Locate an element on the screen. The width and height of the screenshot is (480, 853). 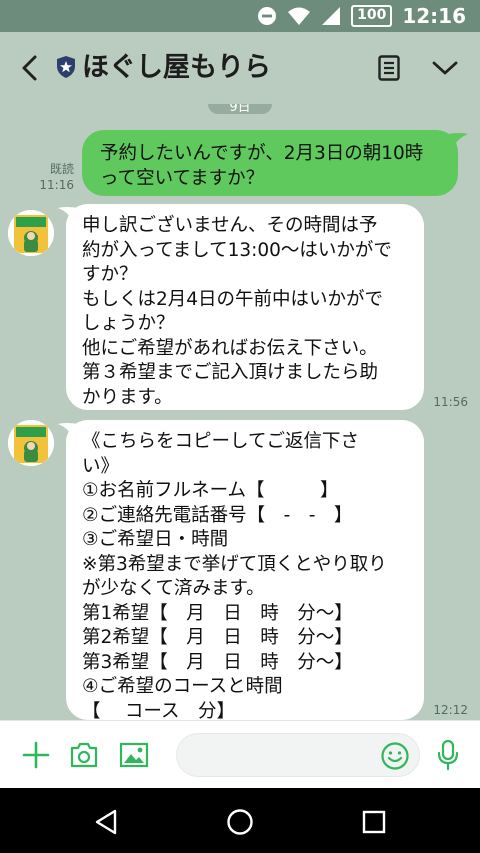
message-time: 11:56 is located at coordinates (450, 402).